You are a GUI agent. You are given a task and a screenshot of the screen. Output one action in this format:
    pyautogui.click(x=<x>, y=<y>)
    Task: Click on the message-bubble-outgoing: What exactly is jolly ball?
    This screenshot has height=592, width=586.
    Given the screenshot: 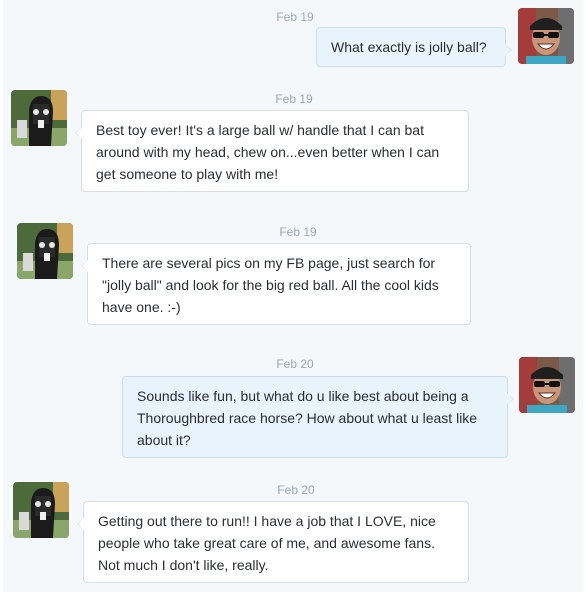 What is the action you would take?
    pyautogui.click(x=414, y=47)
    